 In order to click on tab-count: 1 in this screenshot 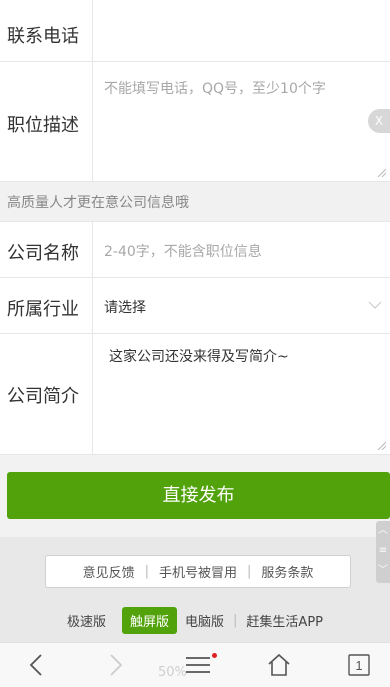, I will do `click(358, 665)`.